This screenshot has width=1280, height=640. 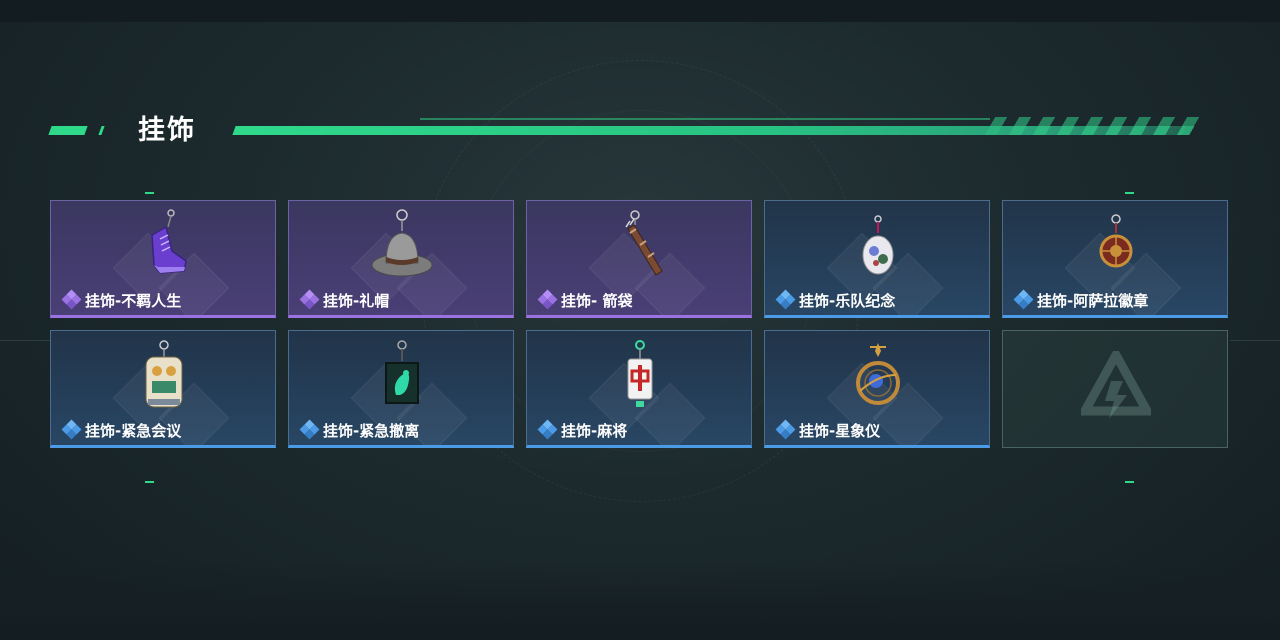 What do you see at coordinates (371, 430) in the screenshot?
I see `charm-name: 挂饰-紧急撤离` at bounding box center [371, 430].